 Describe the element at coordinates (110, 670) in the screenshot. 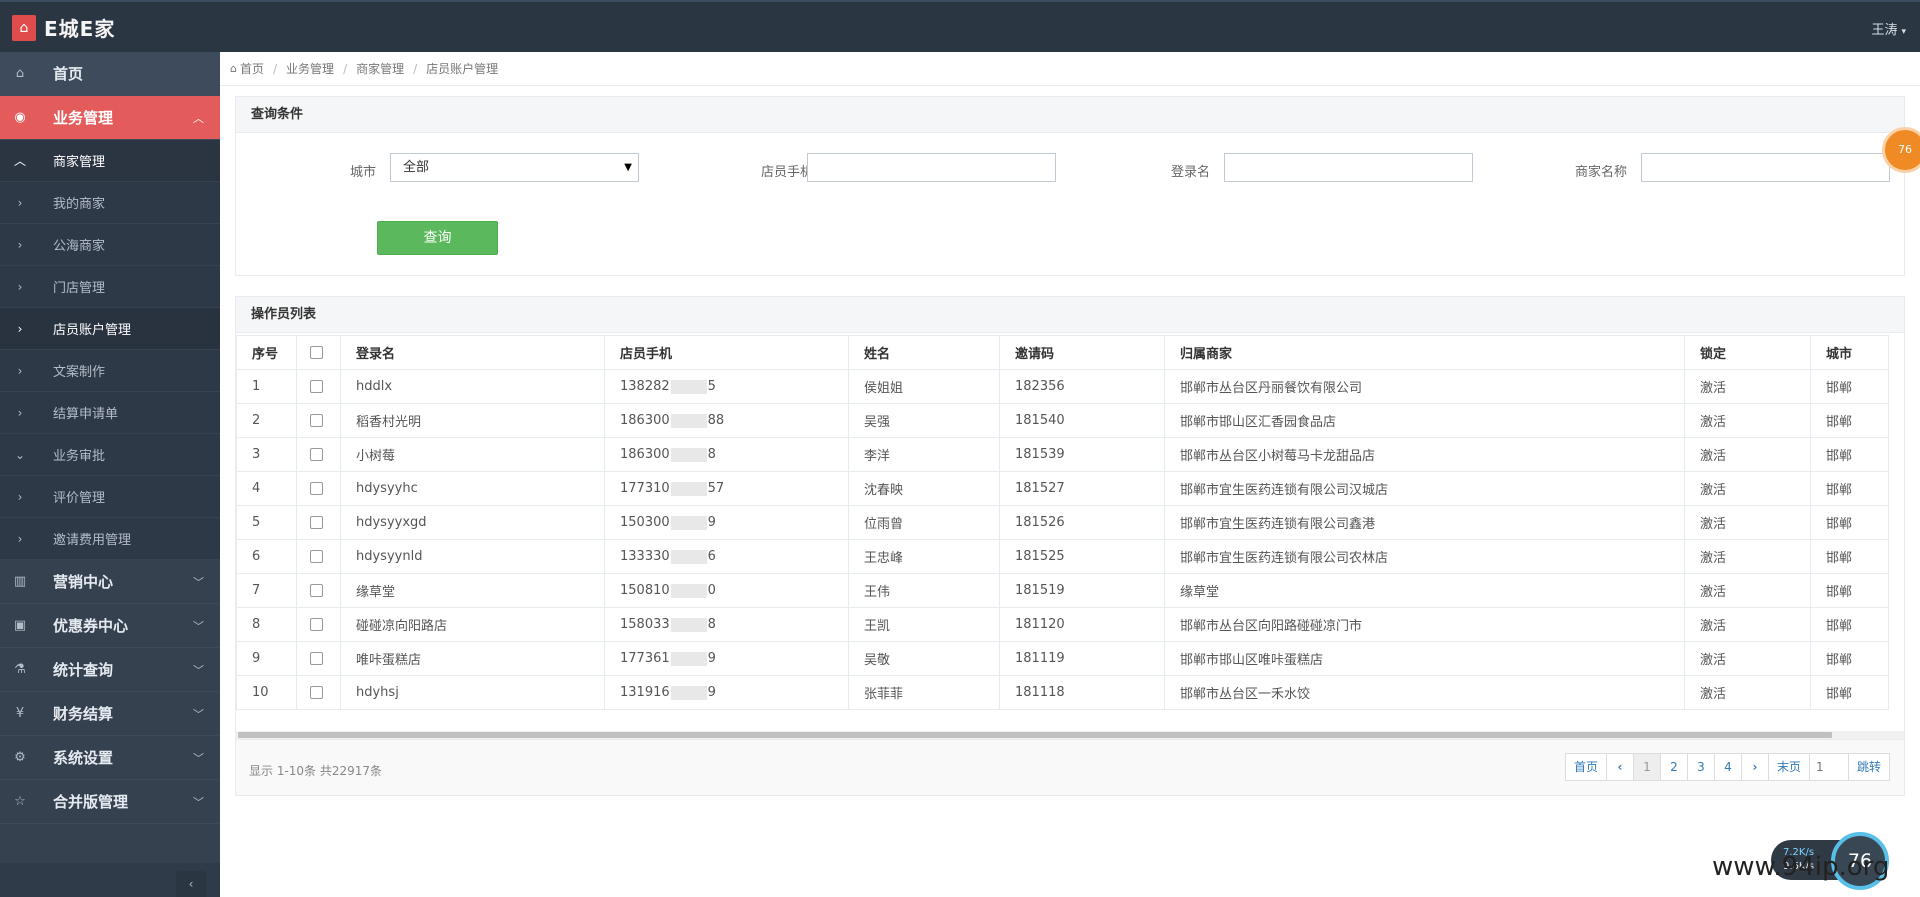

I see `sidebar-item-statistics: ⚗ 统计查询 ﹀` at that location.